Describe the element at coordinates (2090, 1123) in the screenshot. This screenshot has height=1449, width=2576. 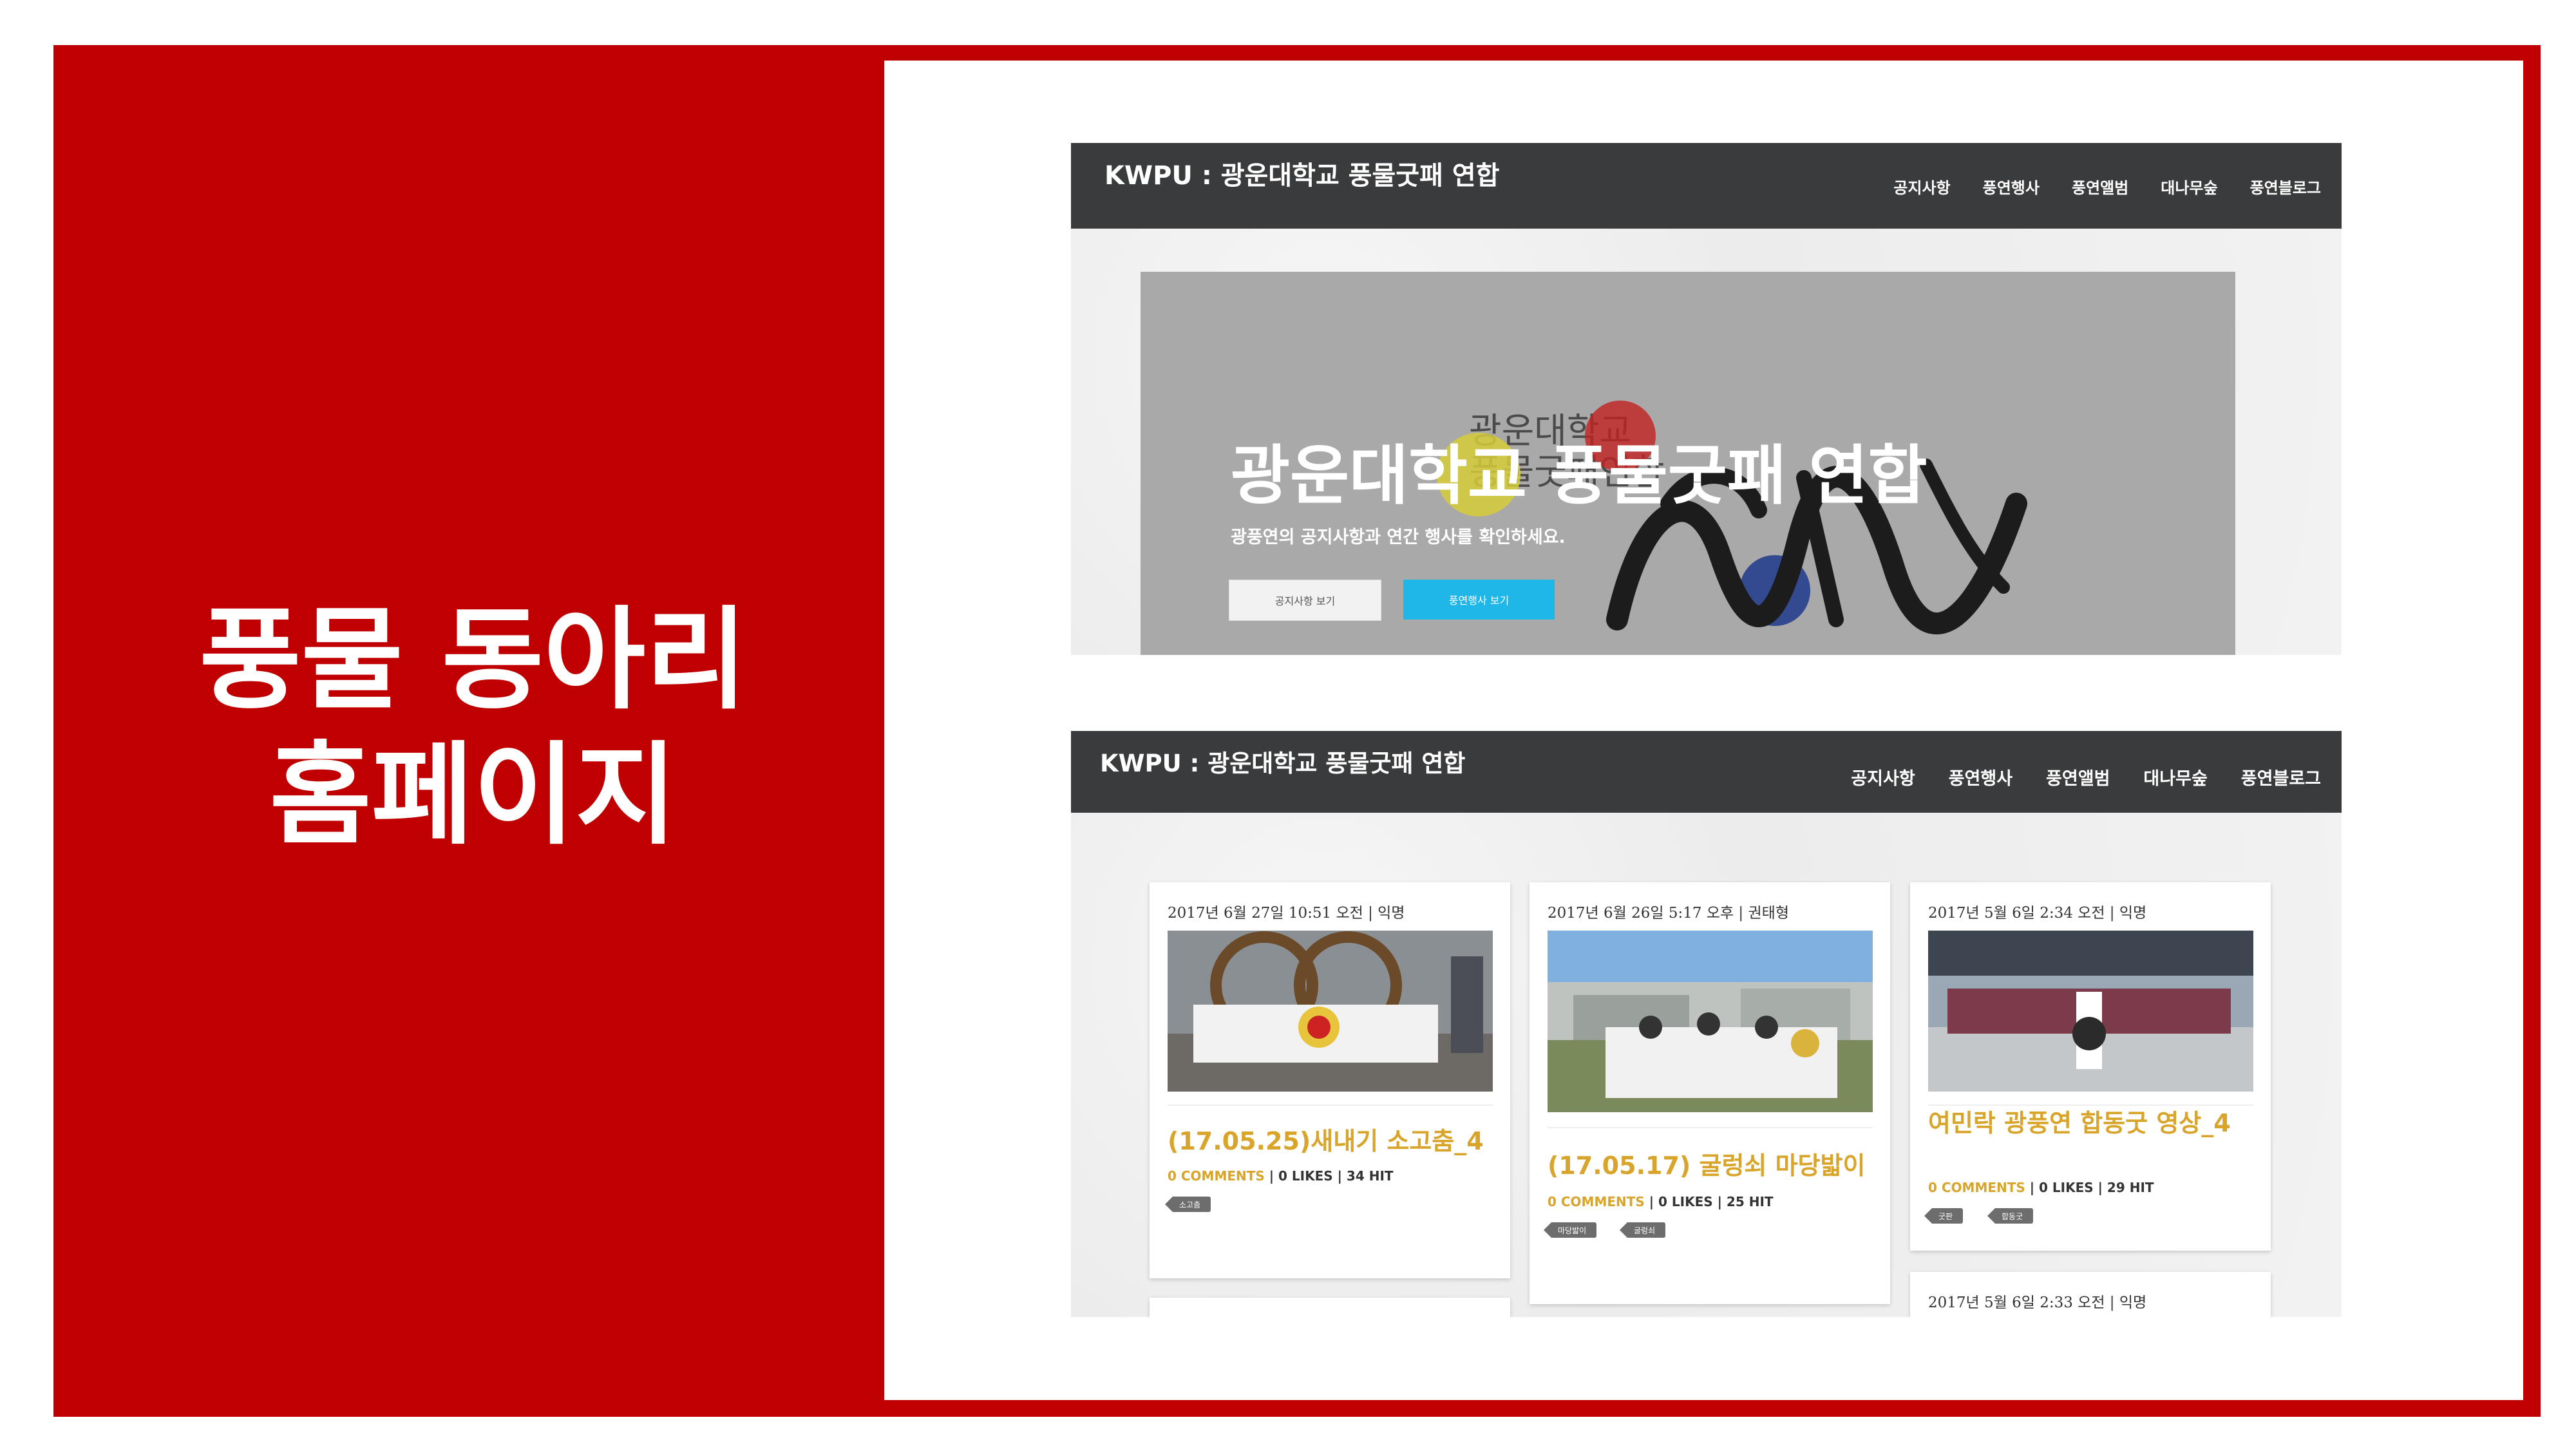
I see `post-title: 여민락 광풍연 합동굿 영상_4` at that location.